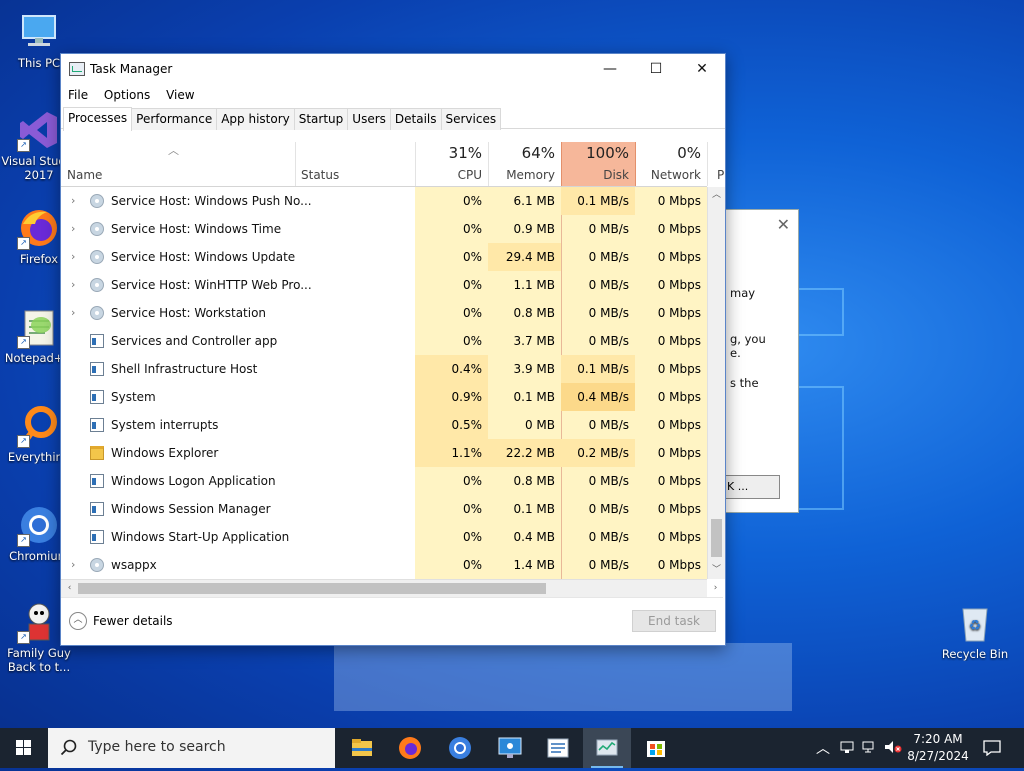 Image resolution: width=1024 pixels, height=771 pixels. What do you see at coordinates (121, 621) in the screenshot?
I see `fewer-details-button: ︿ Fewer details` at bounding box center [121, 621].